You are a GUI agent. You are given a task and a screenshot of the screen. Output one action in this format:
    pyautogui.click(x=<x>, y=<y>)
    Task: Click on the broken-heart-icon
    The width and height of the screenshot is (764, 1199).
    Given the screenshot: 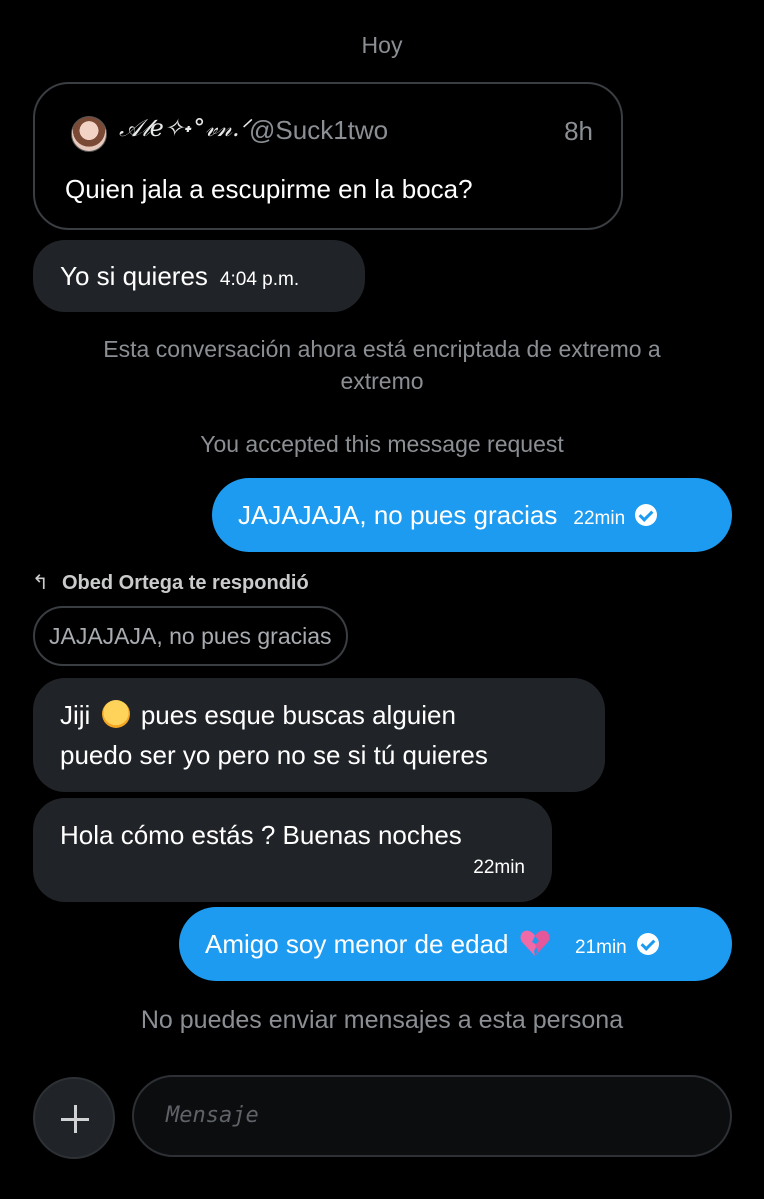 What is the action you would take?
    pyautogui.click(x=535, y=943)
    